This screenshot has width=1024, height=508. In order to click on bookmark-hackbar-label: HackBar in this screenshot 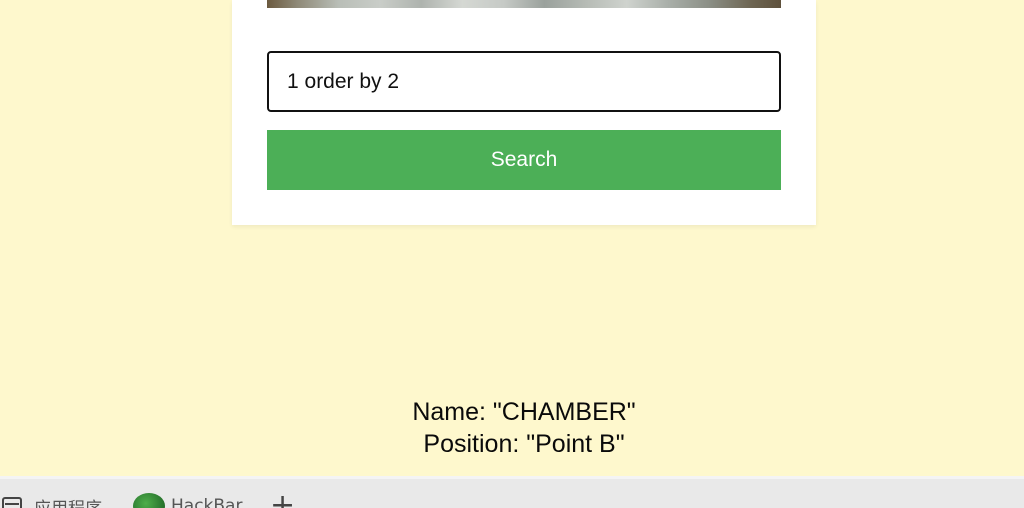, I will do `click(207, 502)`.